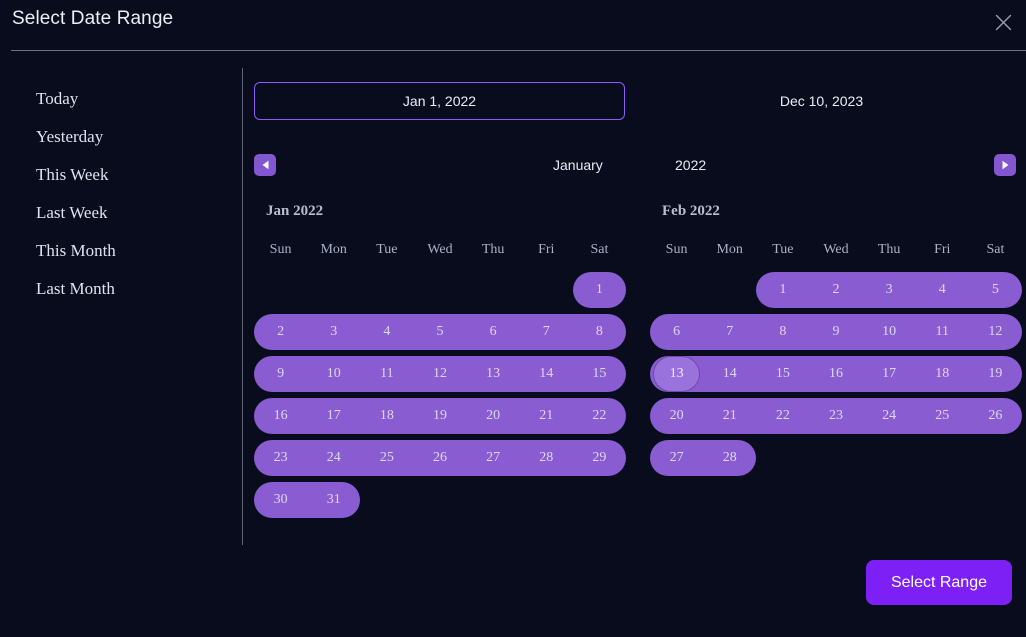  What do you see at coordinates (121, 251) in the screenshot?
I see `sidebar-item-this-month: This Month` at bounding box center [121, 251].